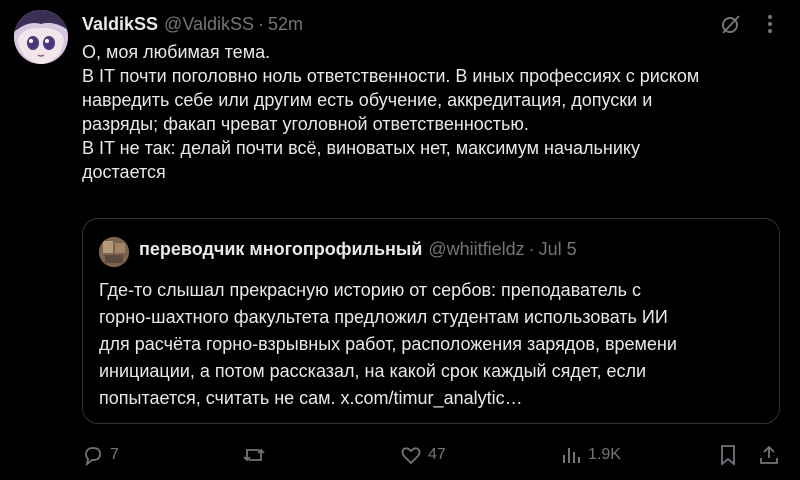 The image size is (800, 480). What do you see at coordinates (120, 24) in the screenshot?
I see `author-name: ValdikSS` at bounding box center [120, 24].